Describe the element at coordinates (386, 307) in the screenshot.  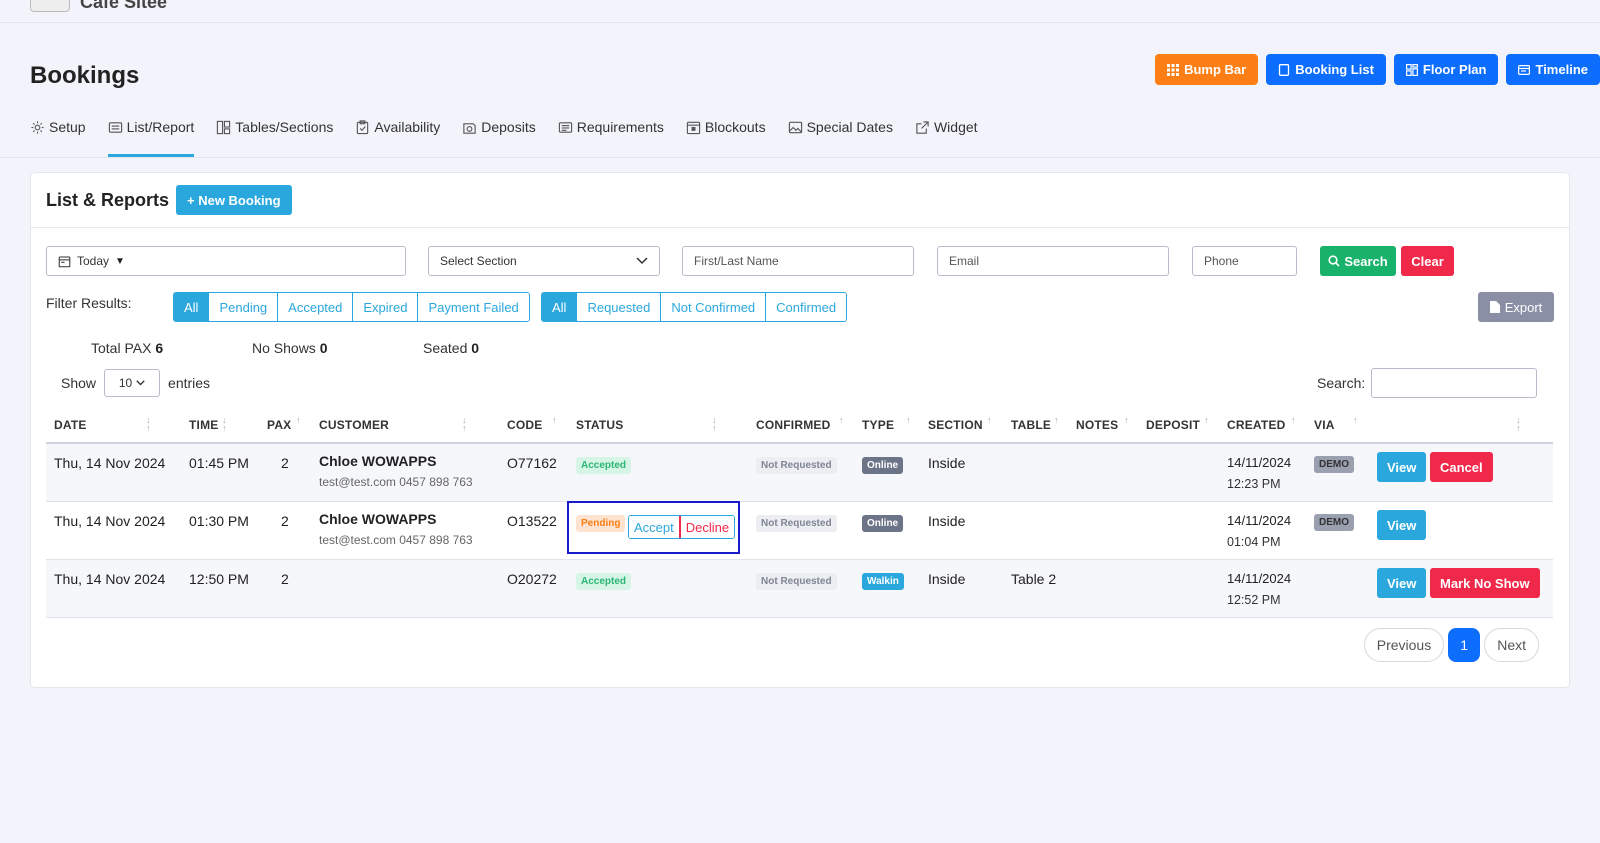
I see `filter-status-expired: Expired` at that location.